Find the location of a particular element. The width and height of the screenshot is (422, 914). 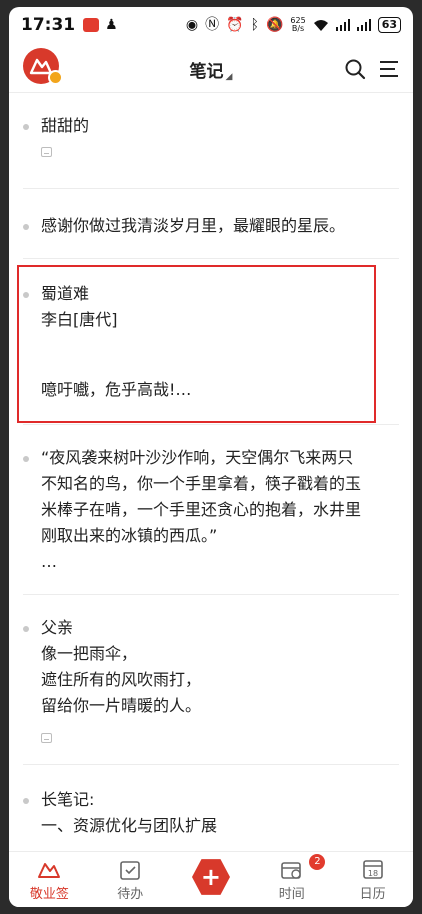

bottom-nav: 敬业签 待办 + 2 时间 18 日历 is located at coordinates (211, 879).